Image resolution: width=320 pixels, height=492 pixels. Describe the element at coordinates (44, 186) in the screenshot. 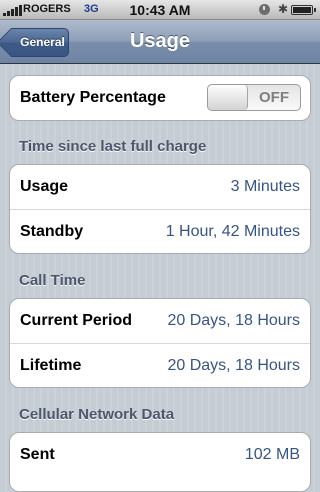

I see `row-label-usage: Usage` at that location.